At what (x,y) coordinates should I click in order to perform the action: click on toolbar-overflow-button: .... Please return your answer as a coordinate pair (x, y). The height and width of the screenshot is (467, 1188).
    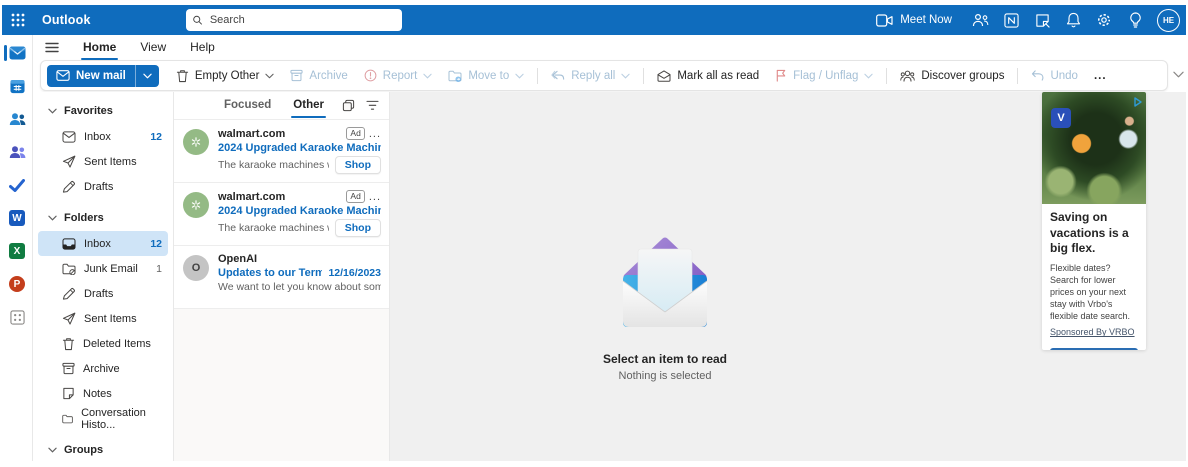
    Looking at the image, I should click on (1100, 76).